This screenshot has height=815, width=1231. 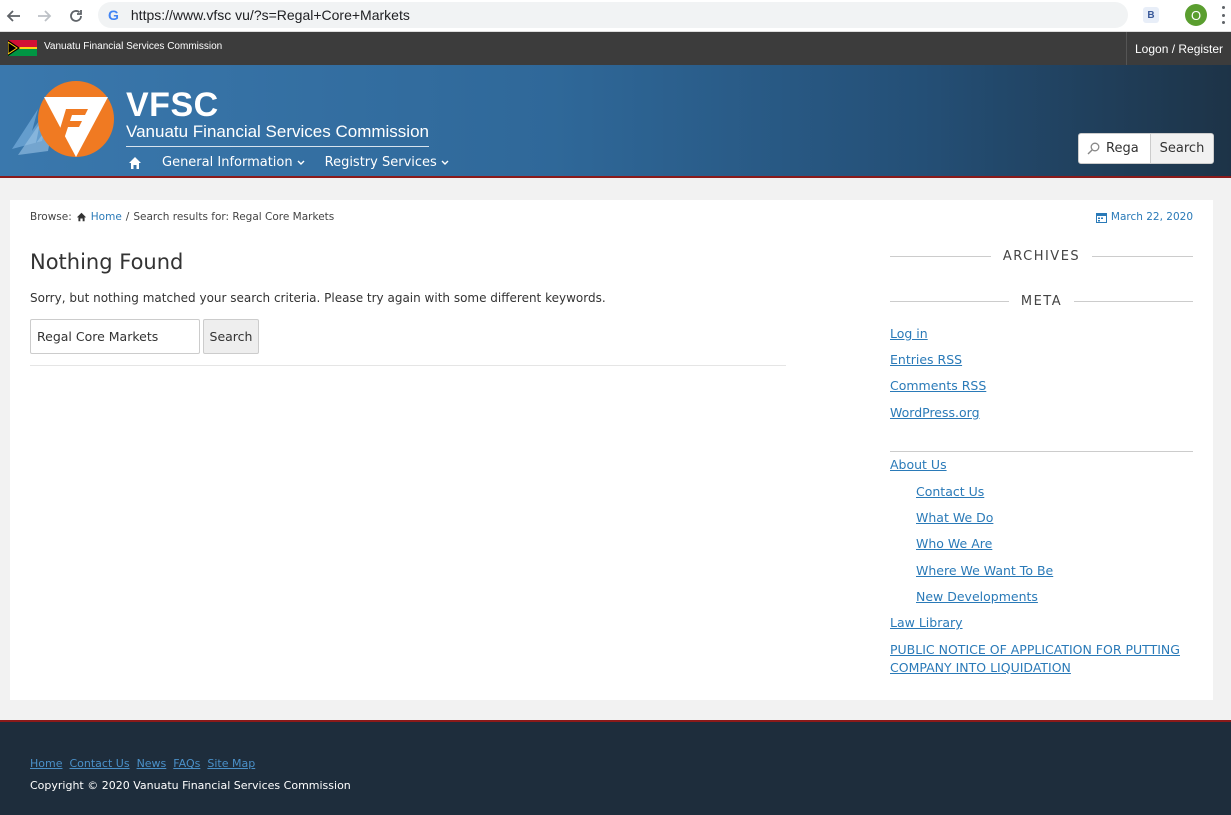 I want to click on page-title: Nothing Found, so click(x=107, y=262).